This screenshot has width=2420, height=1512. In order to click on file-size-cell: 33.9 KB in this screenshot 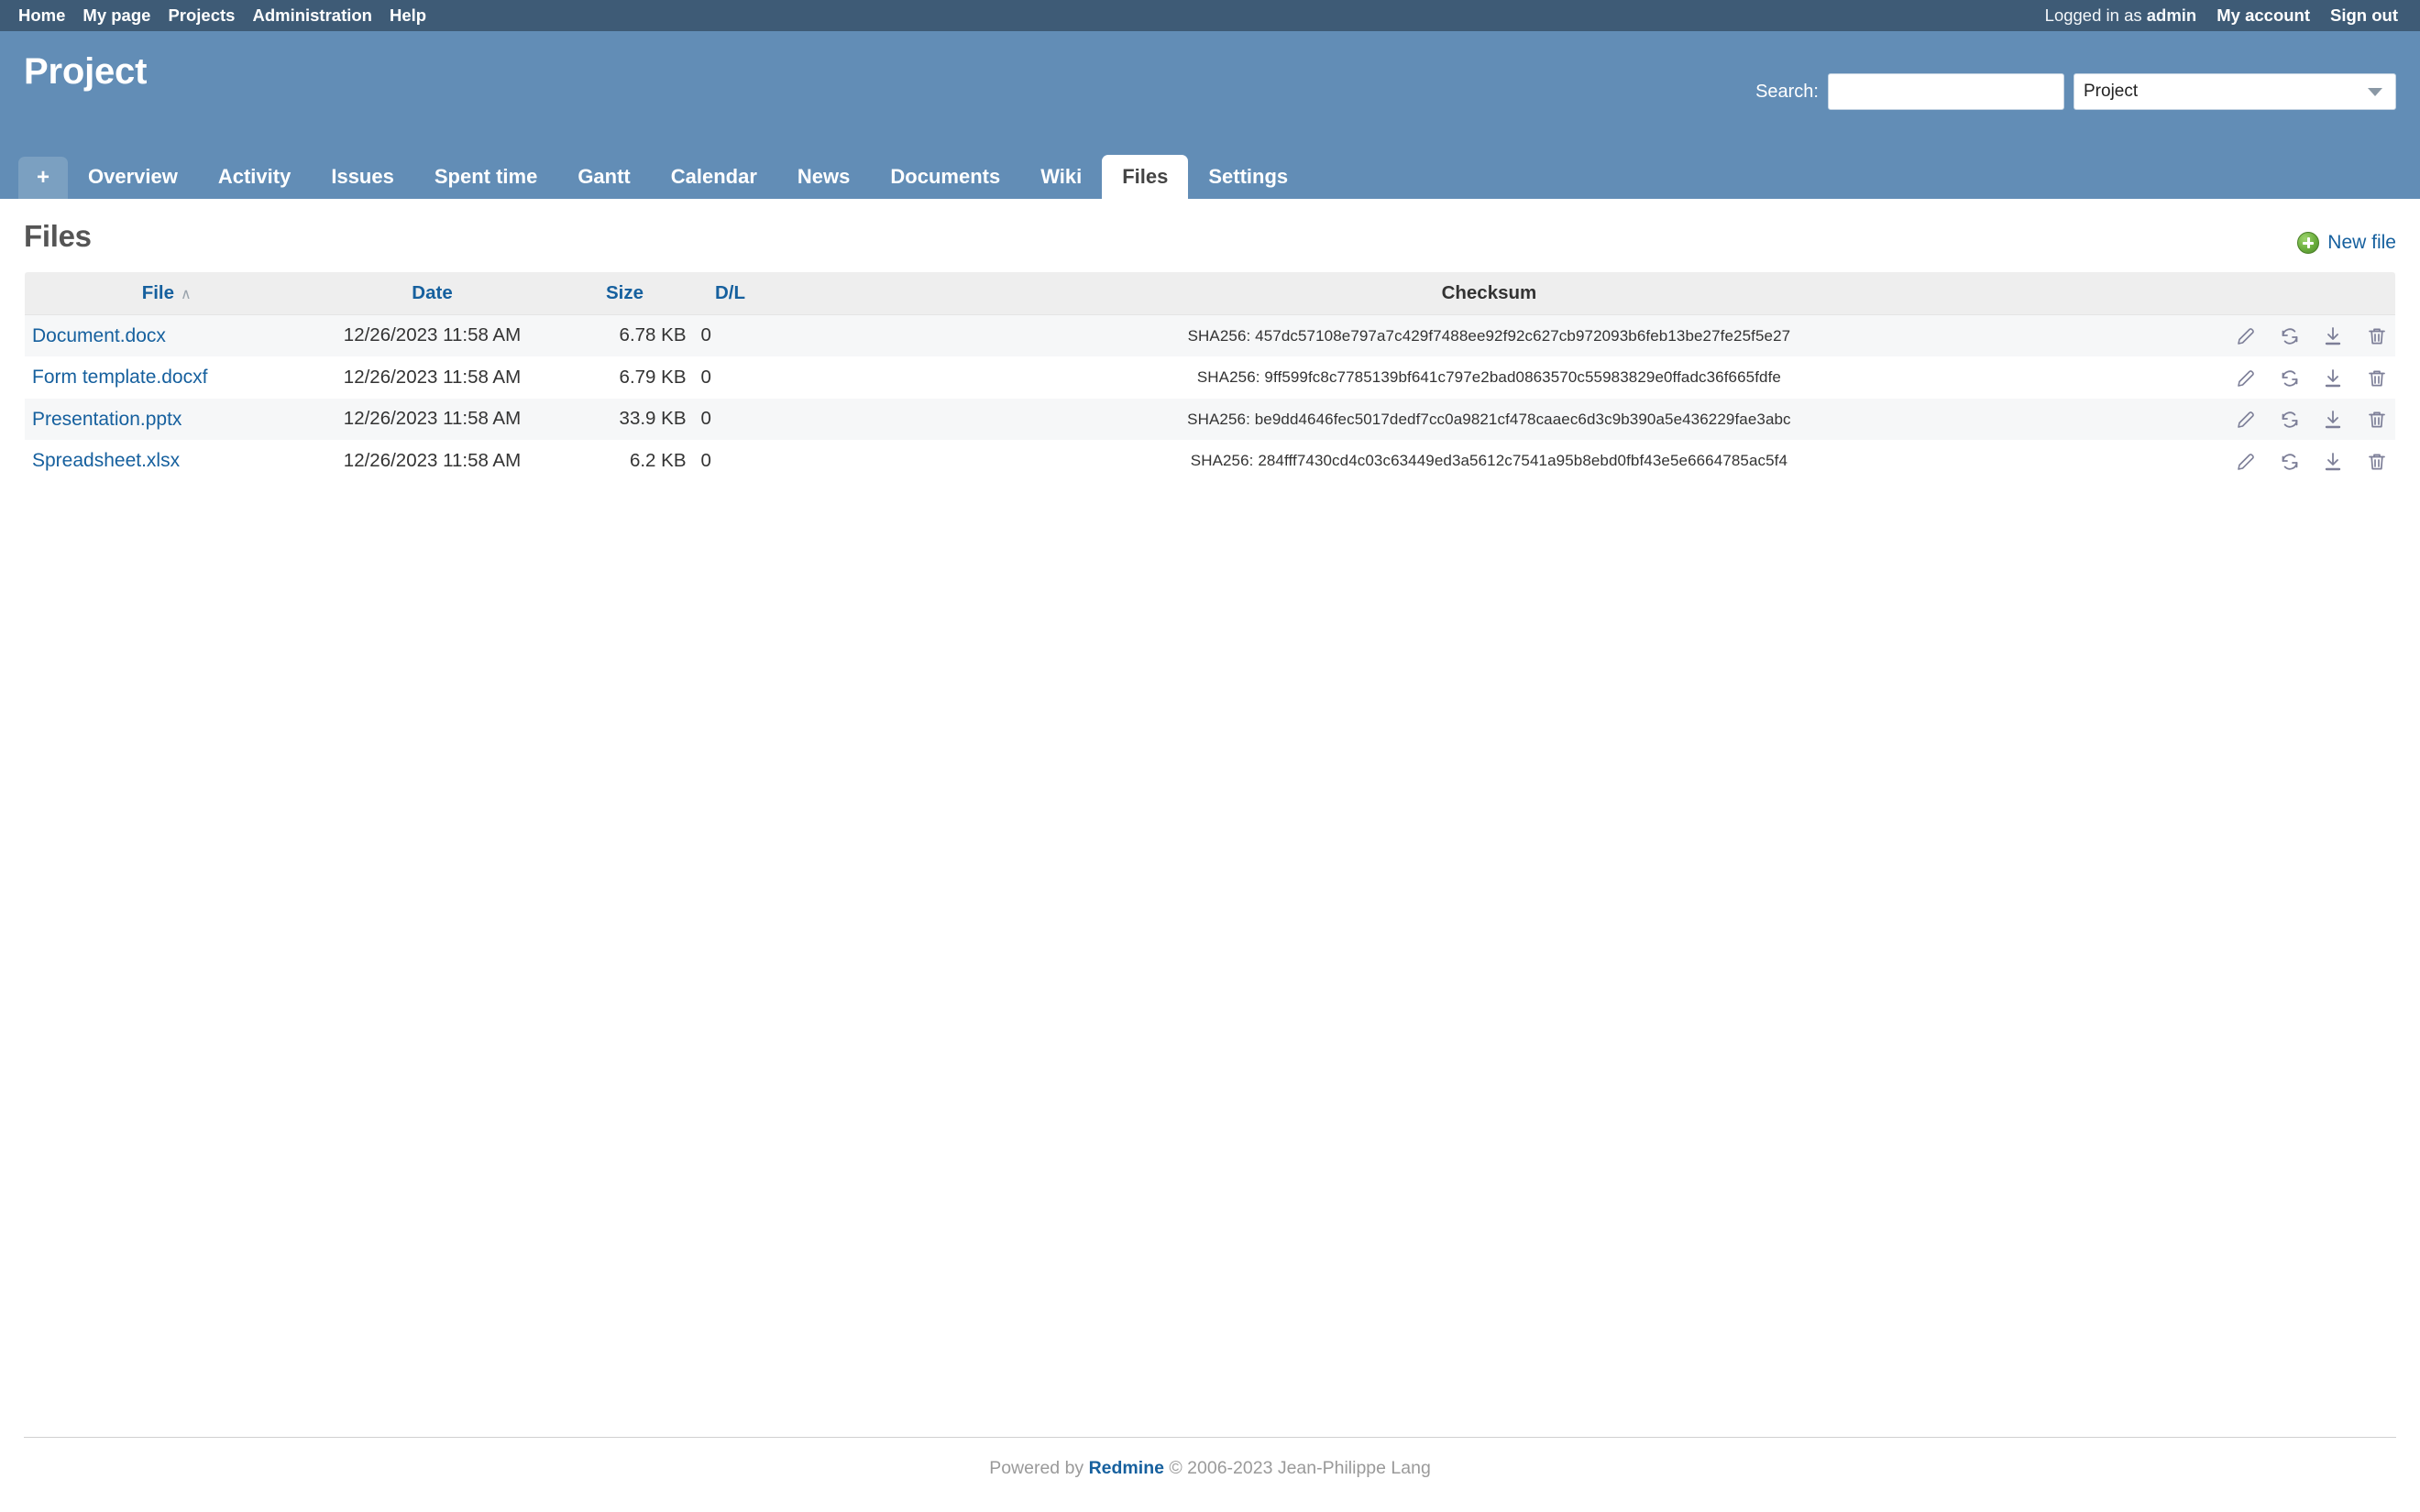, I will do `click(653, 419)`.